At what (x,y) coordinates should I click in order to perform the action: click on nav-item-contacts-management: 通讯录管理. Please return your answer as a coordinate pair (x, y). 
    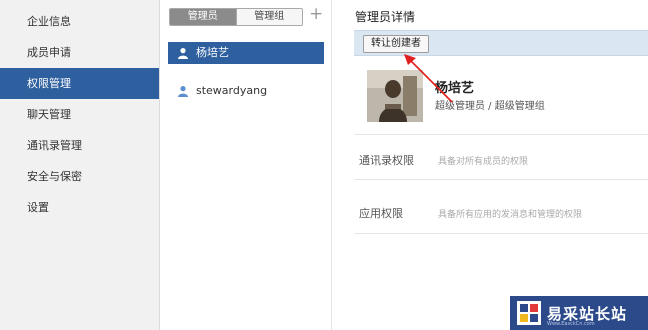
    Looking at the image, I should click on (79, 145).